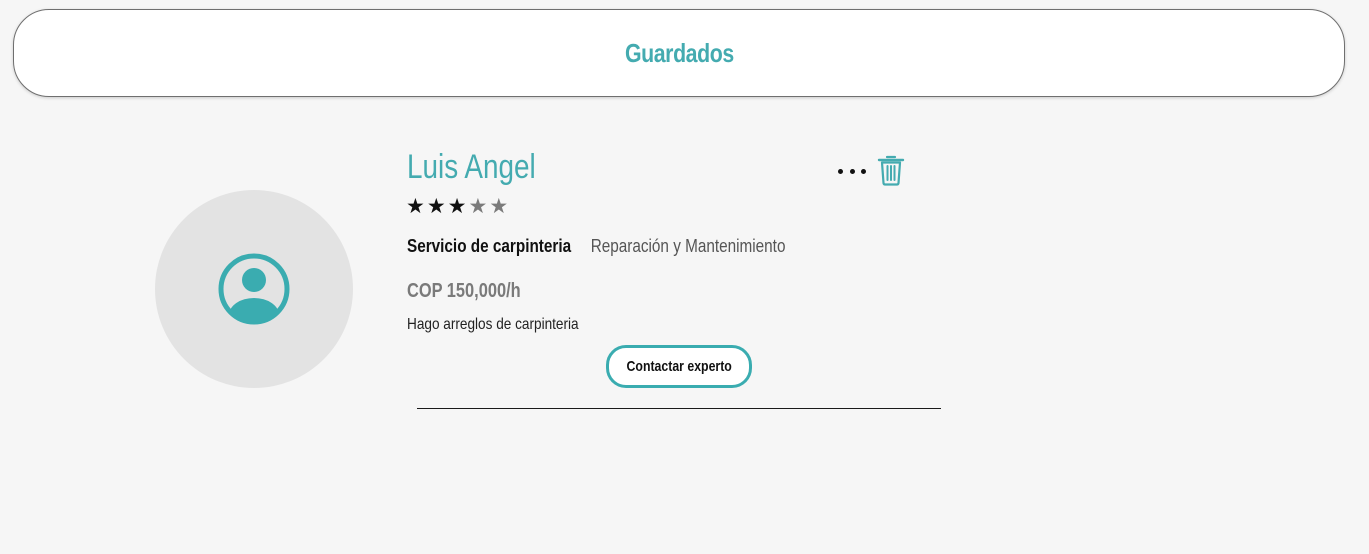 Image resolution: width=1369 pixels, height=554 pixels. I want to click on avatar, so click(254, 289).